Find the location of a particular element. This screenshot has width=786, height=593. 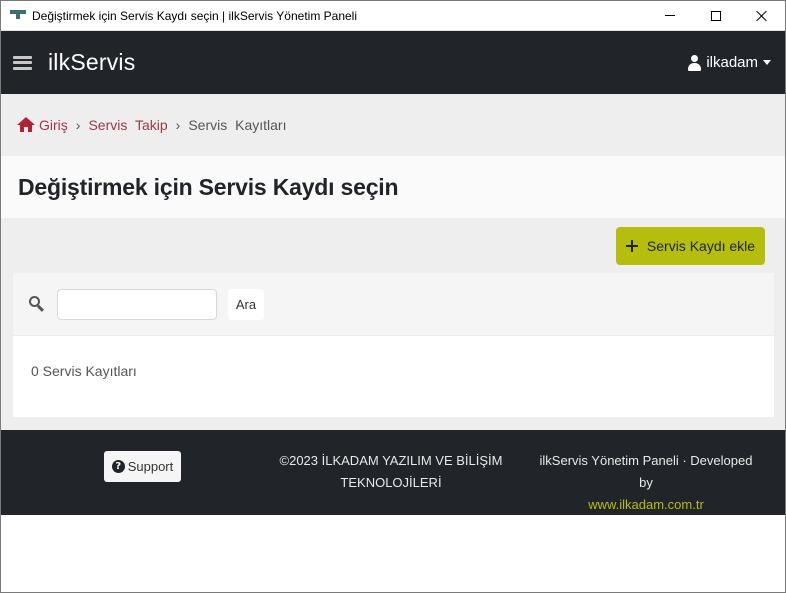

user-icon is located at coordinates (695, 62).